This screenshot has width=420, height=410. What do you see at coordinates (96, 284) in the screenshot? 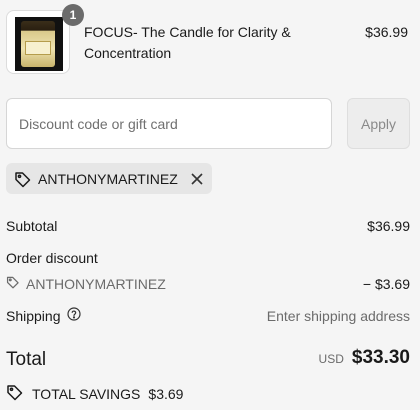
I see `discount-code-label: ANTHONYMARTINEZ` at bounding box center [96, 284].